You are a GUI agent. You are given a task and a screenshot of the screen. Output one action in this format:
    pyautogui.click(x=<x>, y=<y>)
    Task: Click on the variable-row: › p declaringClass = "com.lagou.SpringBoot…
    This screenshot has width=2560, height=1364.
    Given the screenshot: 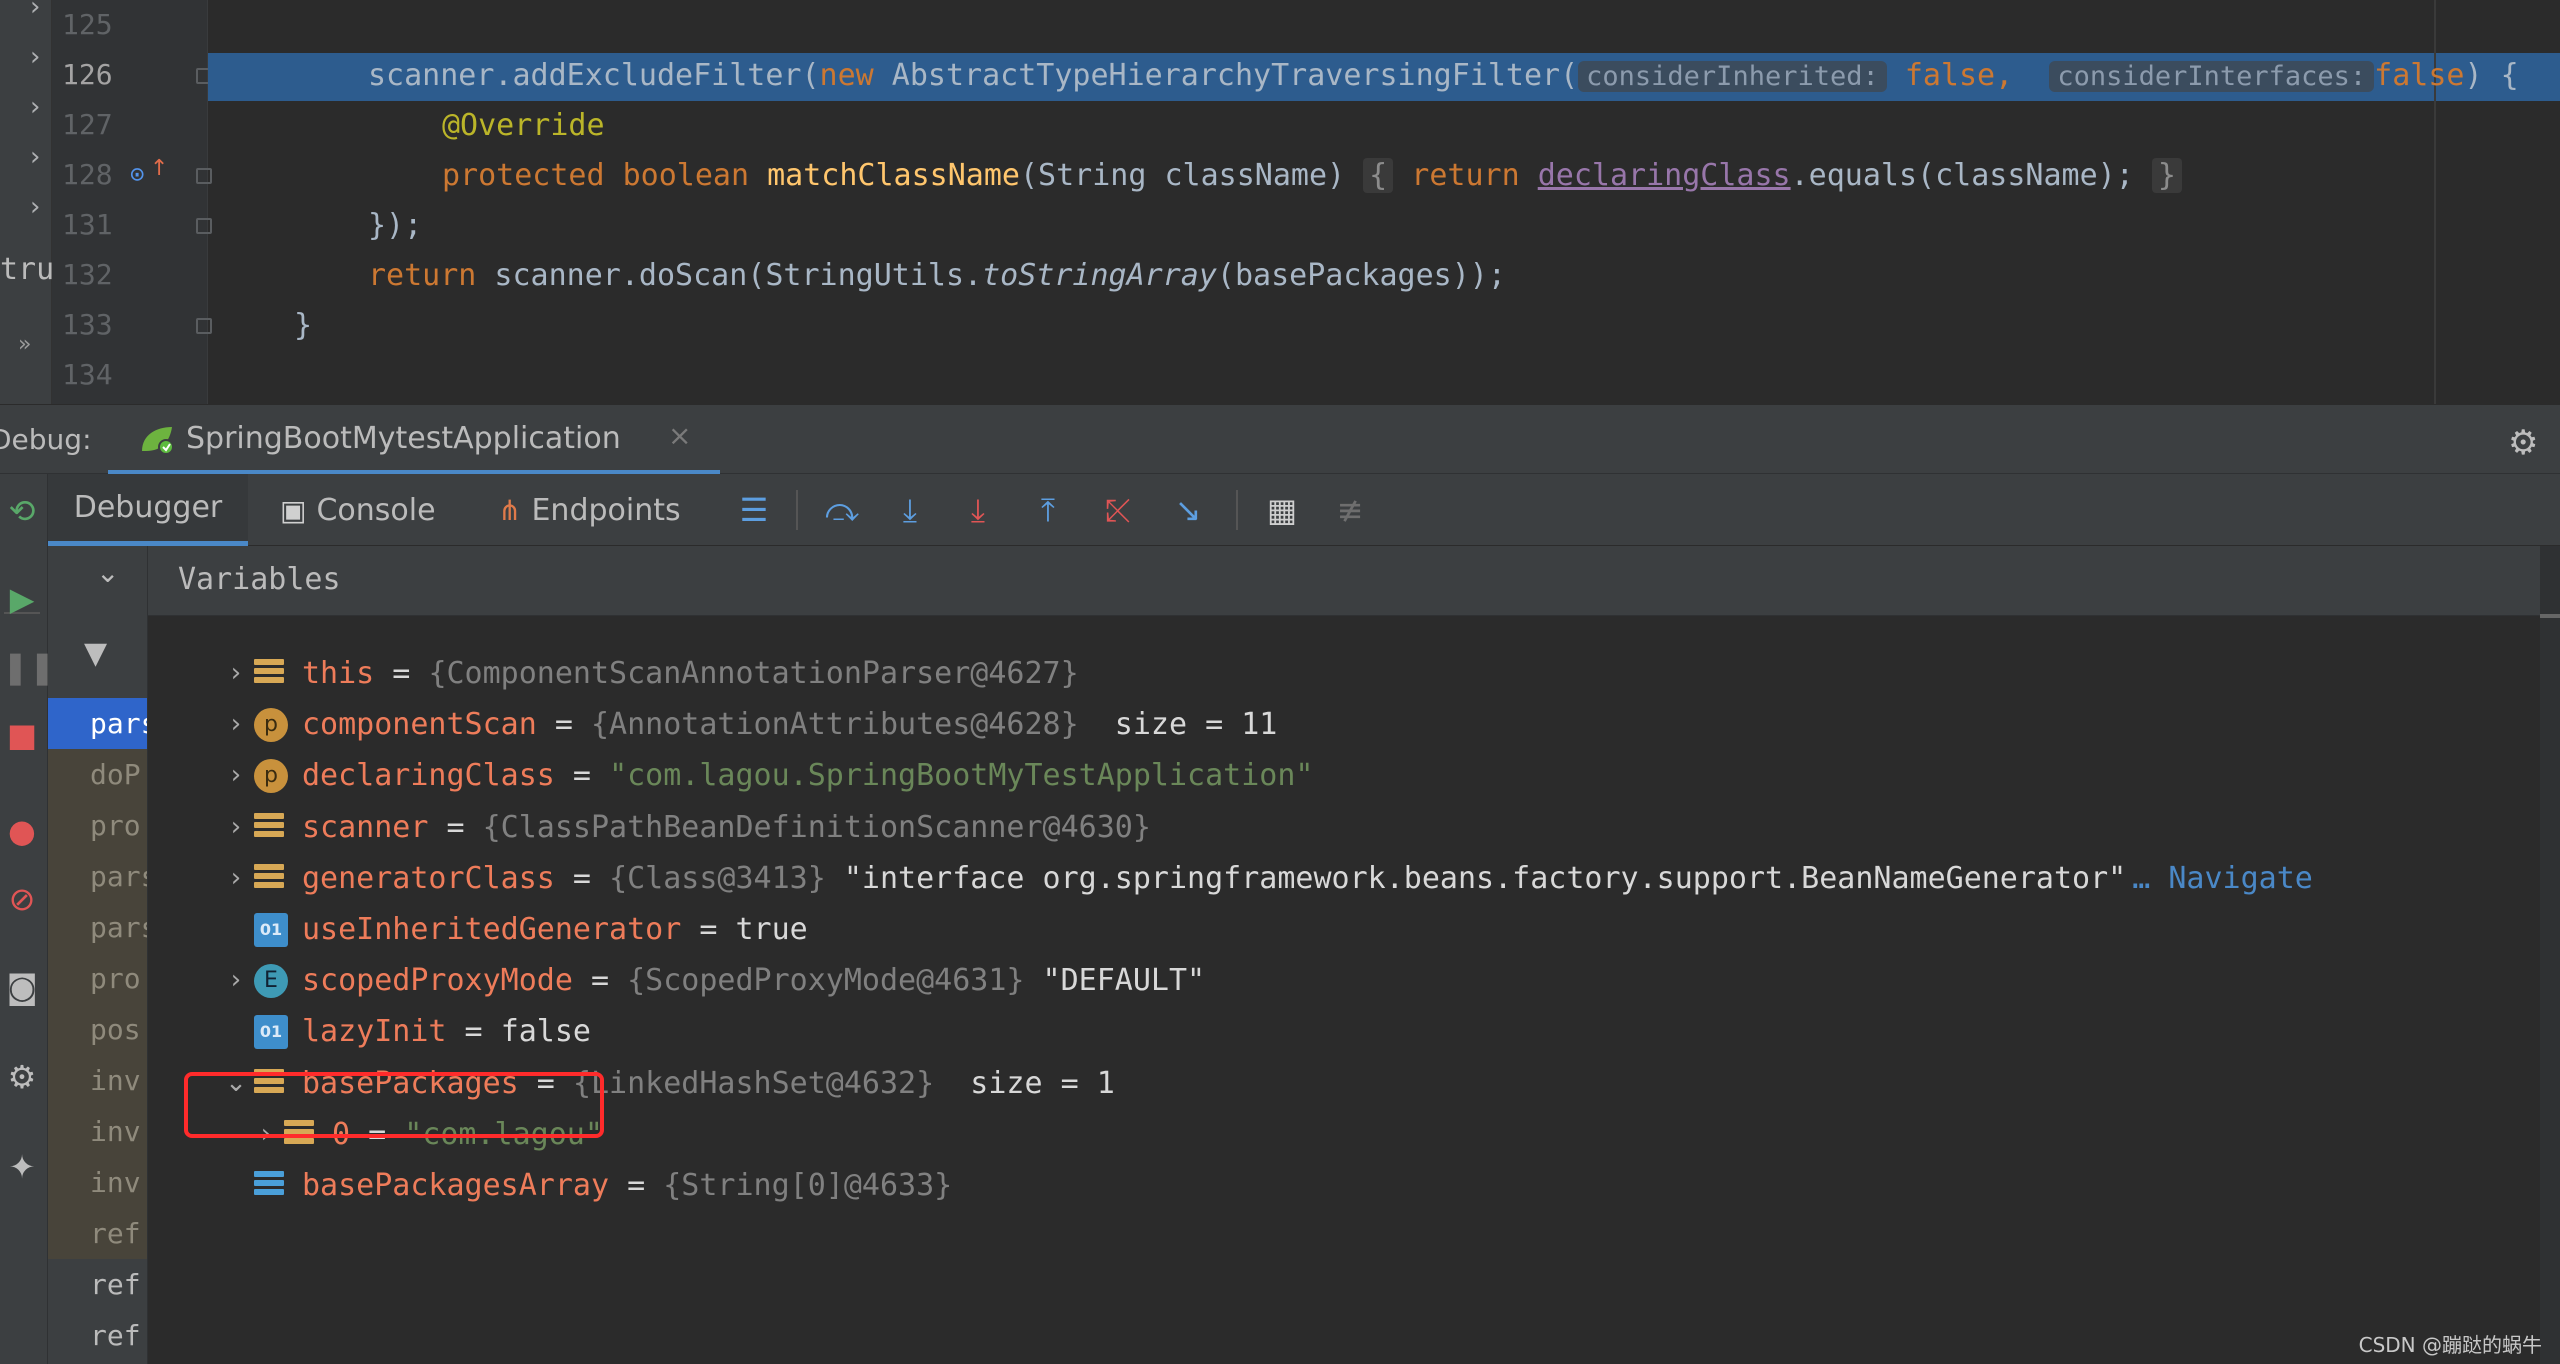 What is the action you would take?
    pyautogui.click(x=1343, y=775)
    